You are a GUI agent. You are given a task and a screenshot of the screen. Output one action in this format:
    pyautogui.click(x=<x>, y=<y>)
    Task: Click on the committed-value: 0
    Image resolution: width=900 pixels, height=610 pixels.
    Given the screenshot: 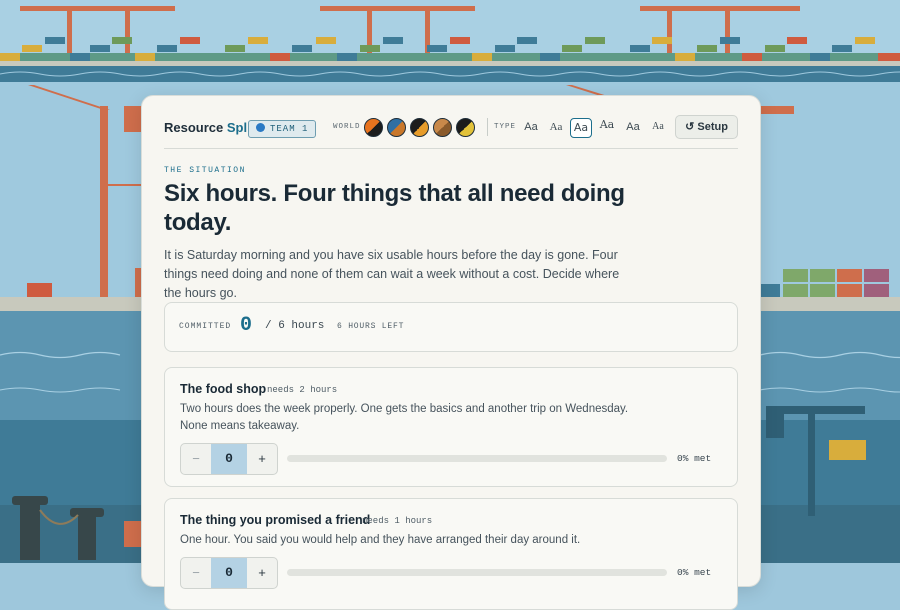 What is the action you would take?
    pyautogui.click(x=246, y=325)
    